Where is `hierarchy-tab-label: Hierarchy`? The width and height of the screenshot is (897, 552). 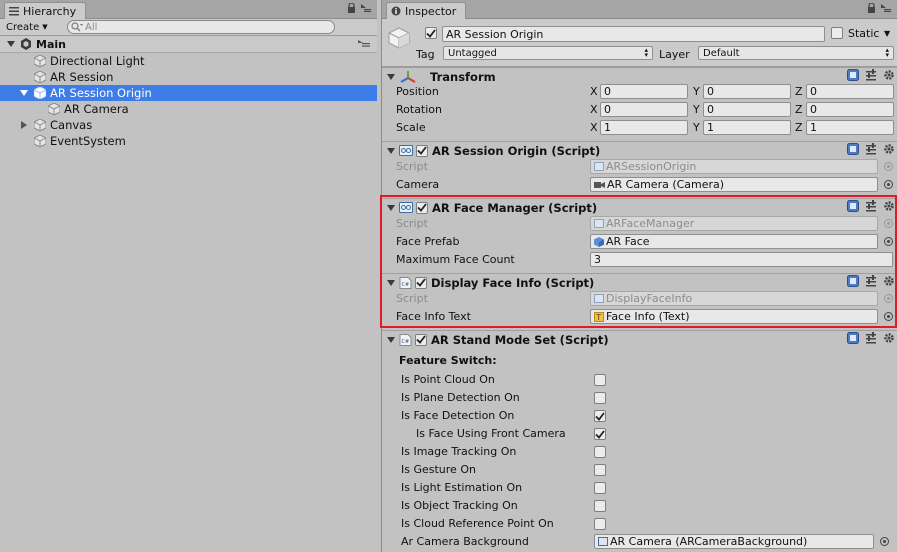 hierarchy-tab-label: Hierarchy is located at coordinates (50, 11).